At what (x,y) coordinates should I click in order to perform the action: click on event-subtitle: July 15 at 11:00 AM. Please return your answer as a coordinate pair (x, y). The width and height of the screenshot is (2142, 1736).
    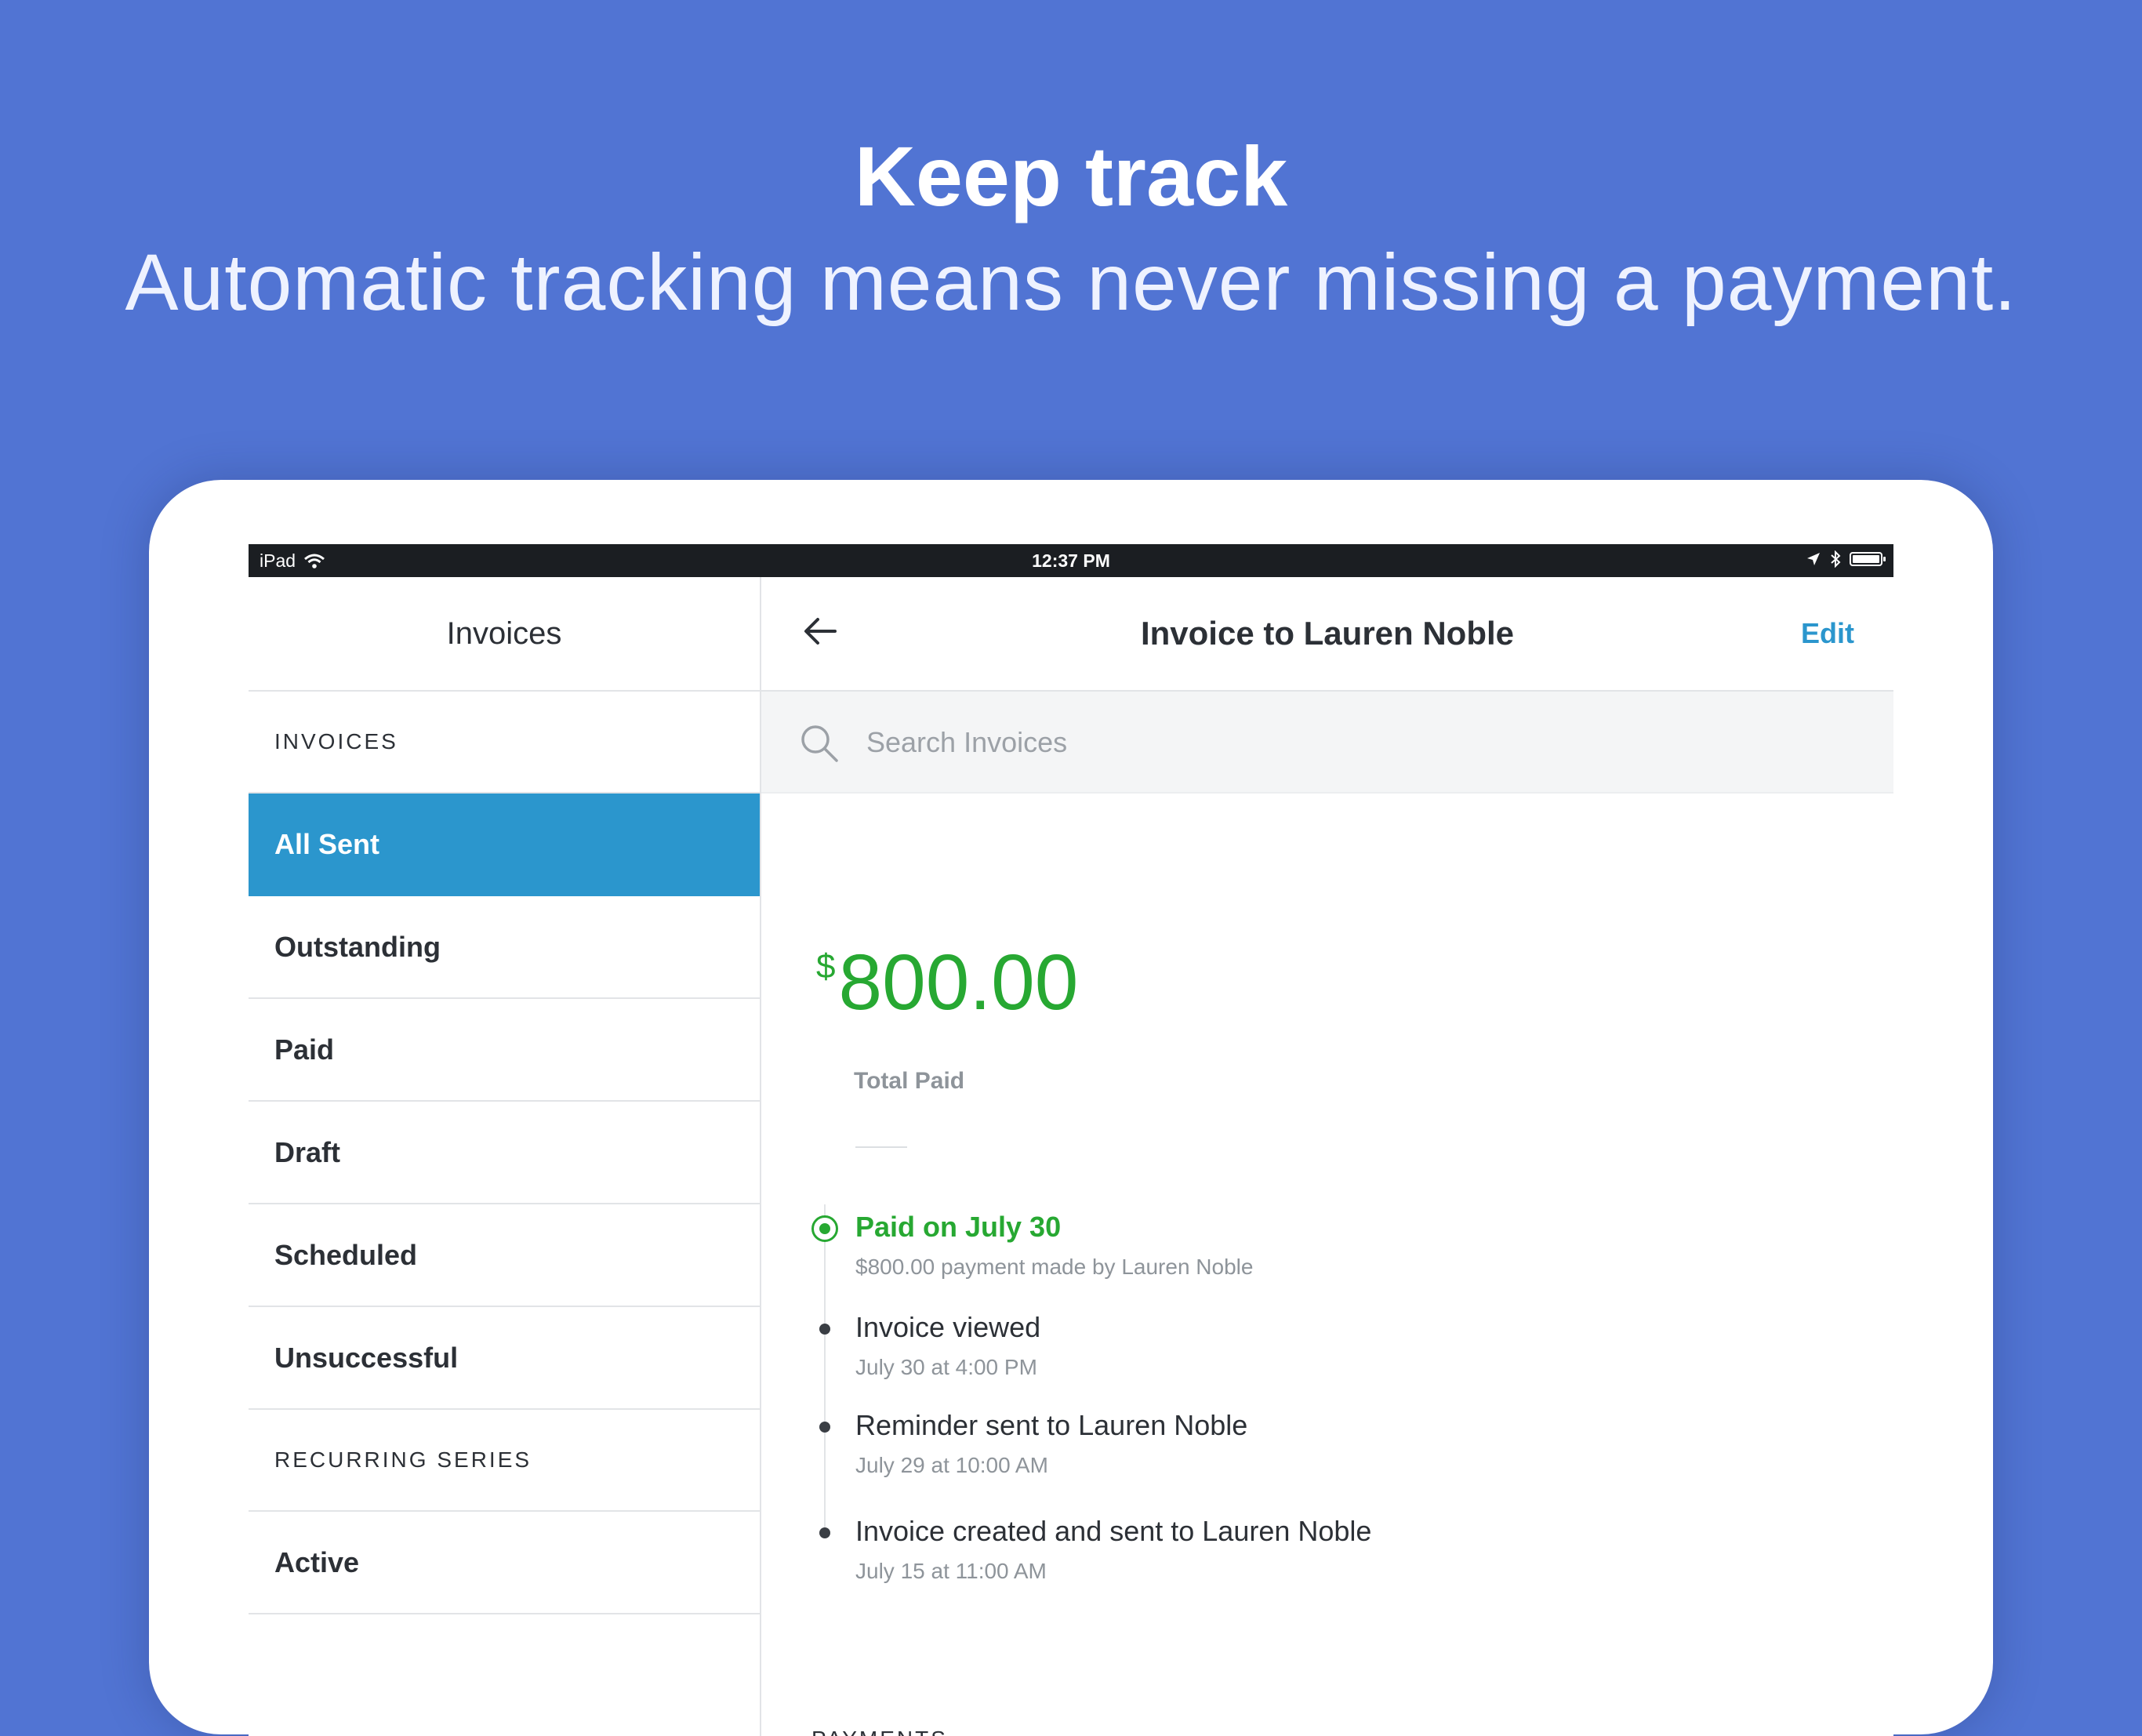
    Looking at the image, I should click on (951, 1571).